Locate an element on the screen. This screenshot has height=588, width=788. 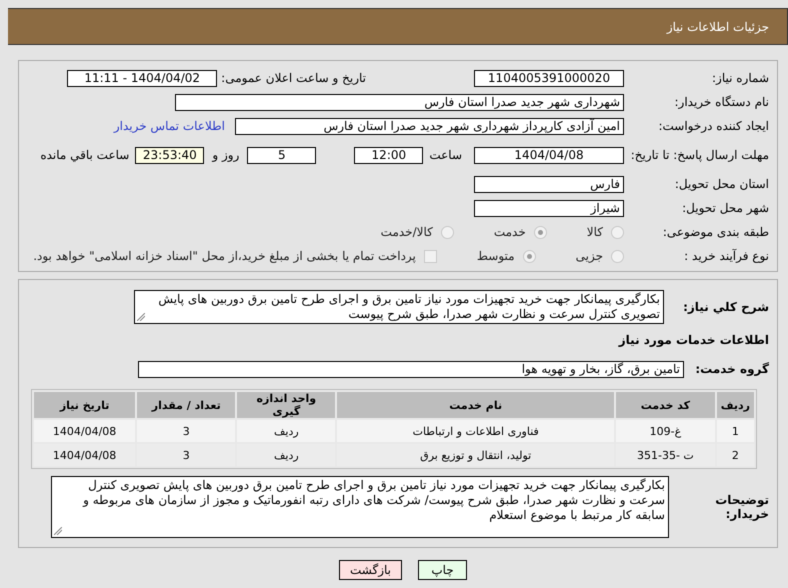
description-field: بکارگیری پیمانکار جهت خرید تجهیزات مورد نیاز تامین برق و اجرای طرح تامین برق دوربین های پایش تصویری کنترل سرعت و نظارت شهر صدرا، طبق شرح پیوست is located at coordinates (399, 307).